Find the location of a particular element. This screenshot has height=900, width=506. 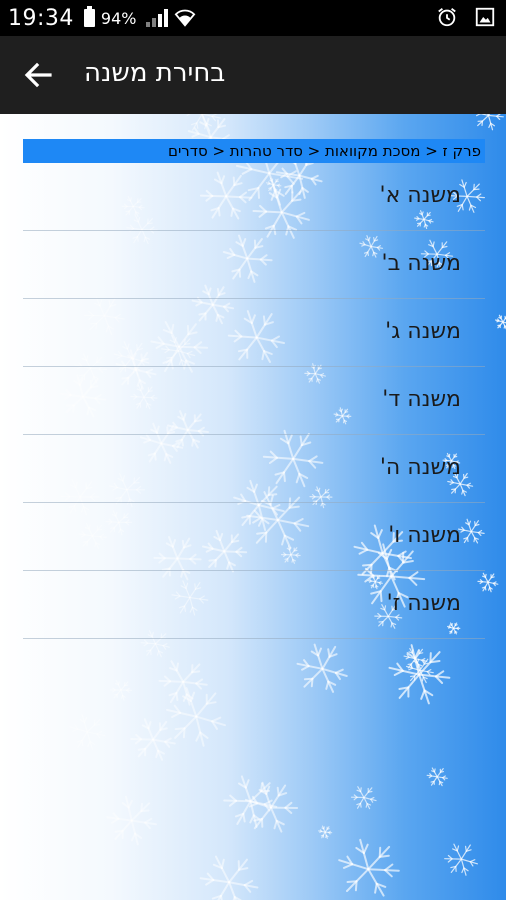

breadcrumb: פרק ז < מסכת מקוואות < סדר טהרות < סדרים is located at coordinates (254, 151).